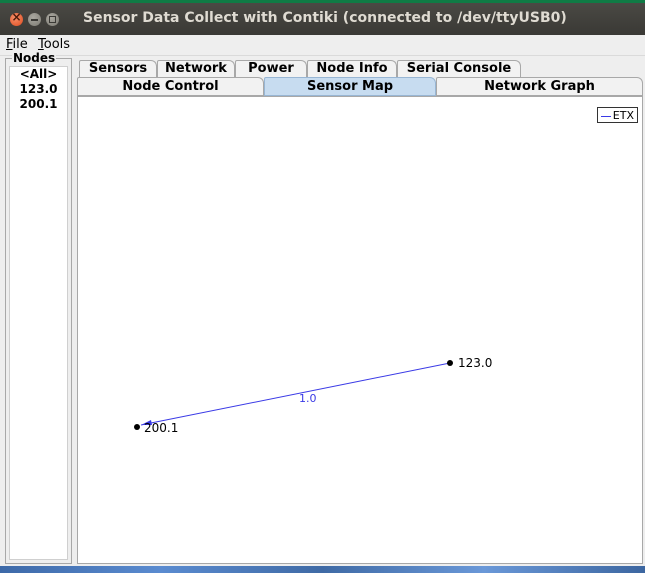 This screenshot has height=573, width=645. I want to click on node-label-200-1: 200.1, so click(161, 428).